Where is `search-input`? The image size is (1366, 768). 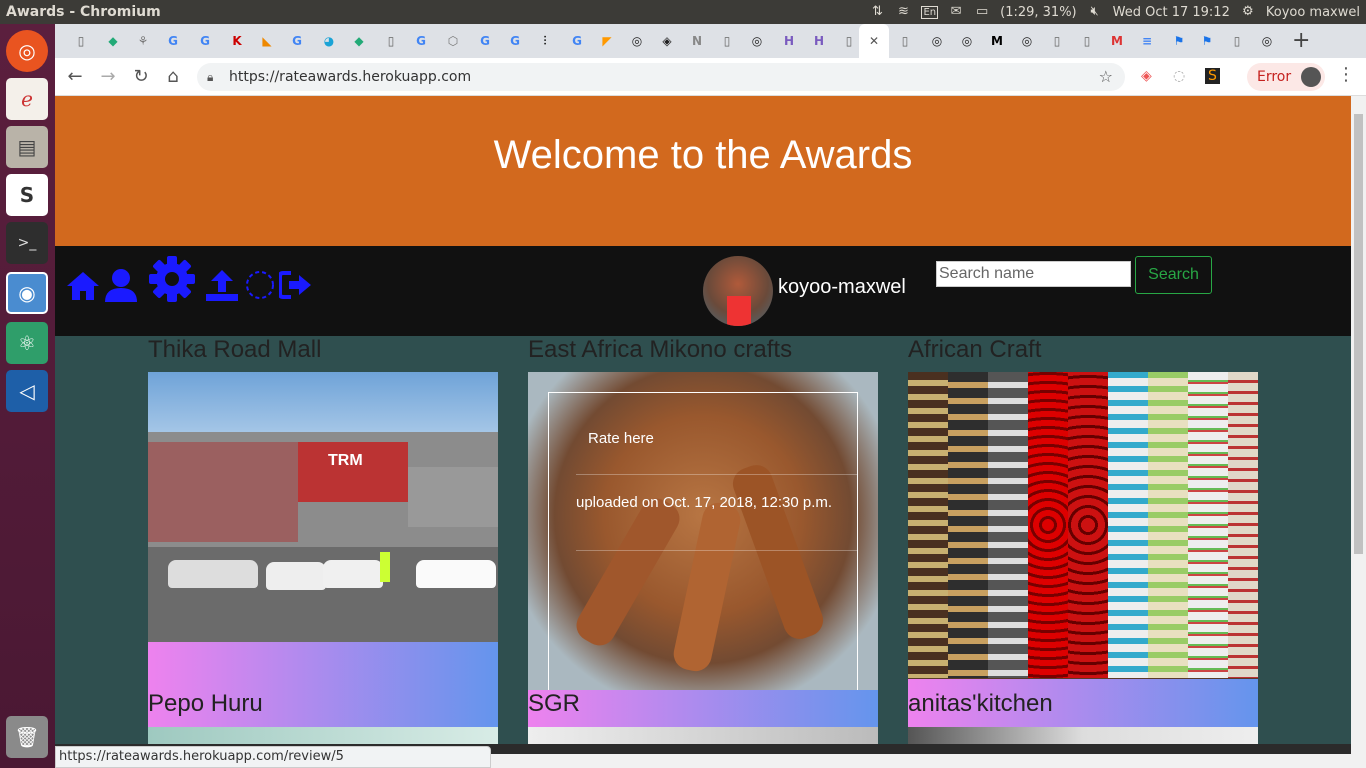 search-input is located at coordinates (1033, 274).